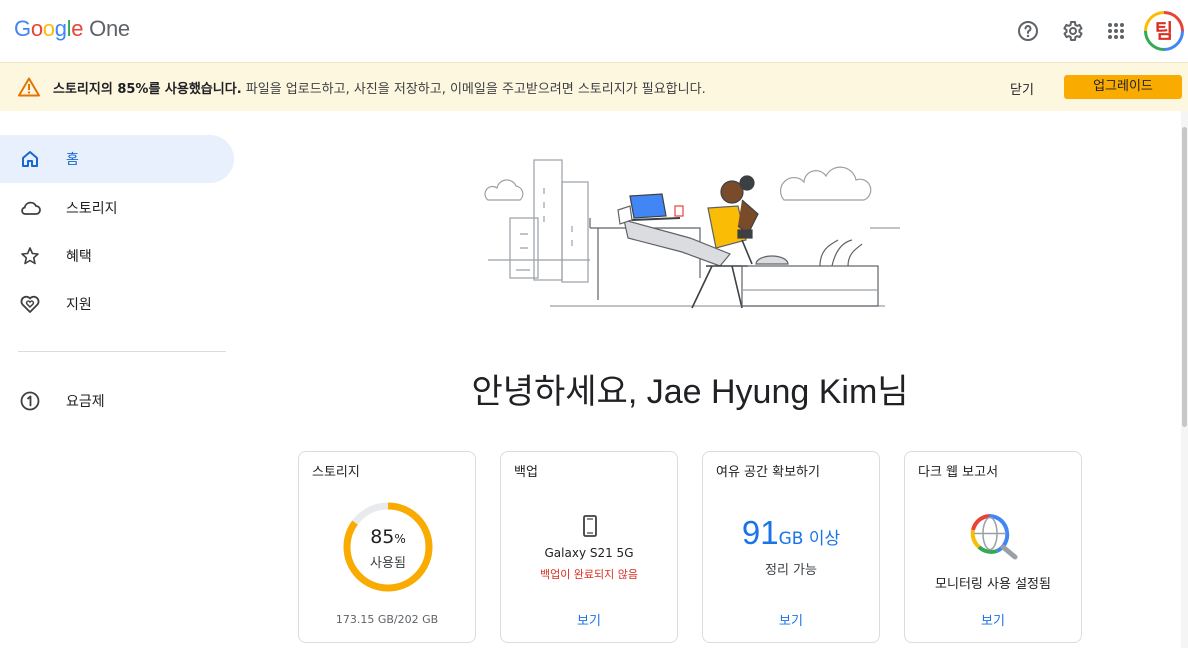 This screenshot has height=648, width=1188. What do you see at coordinates (22, 28) in the screenshot?
I see `logo-letter: G` at bounding box center [22, 28].